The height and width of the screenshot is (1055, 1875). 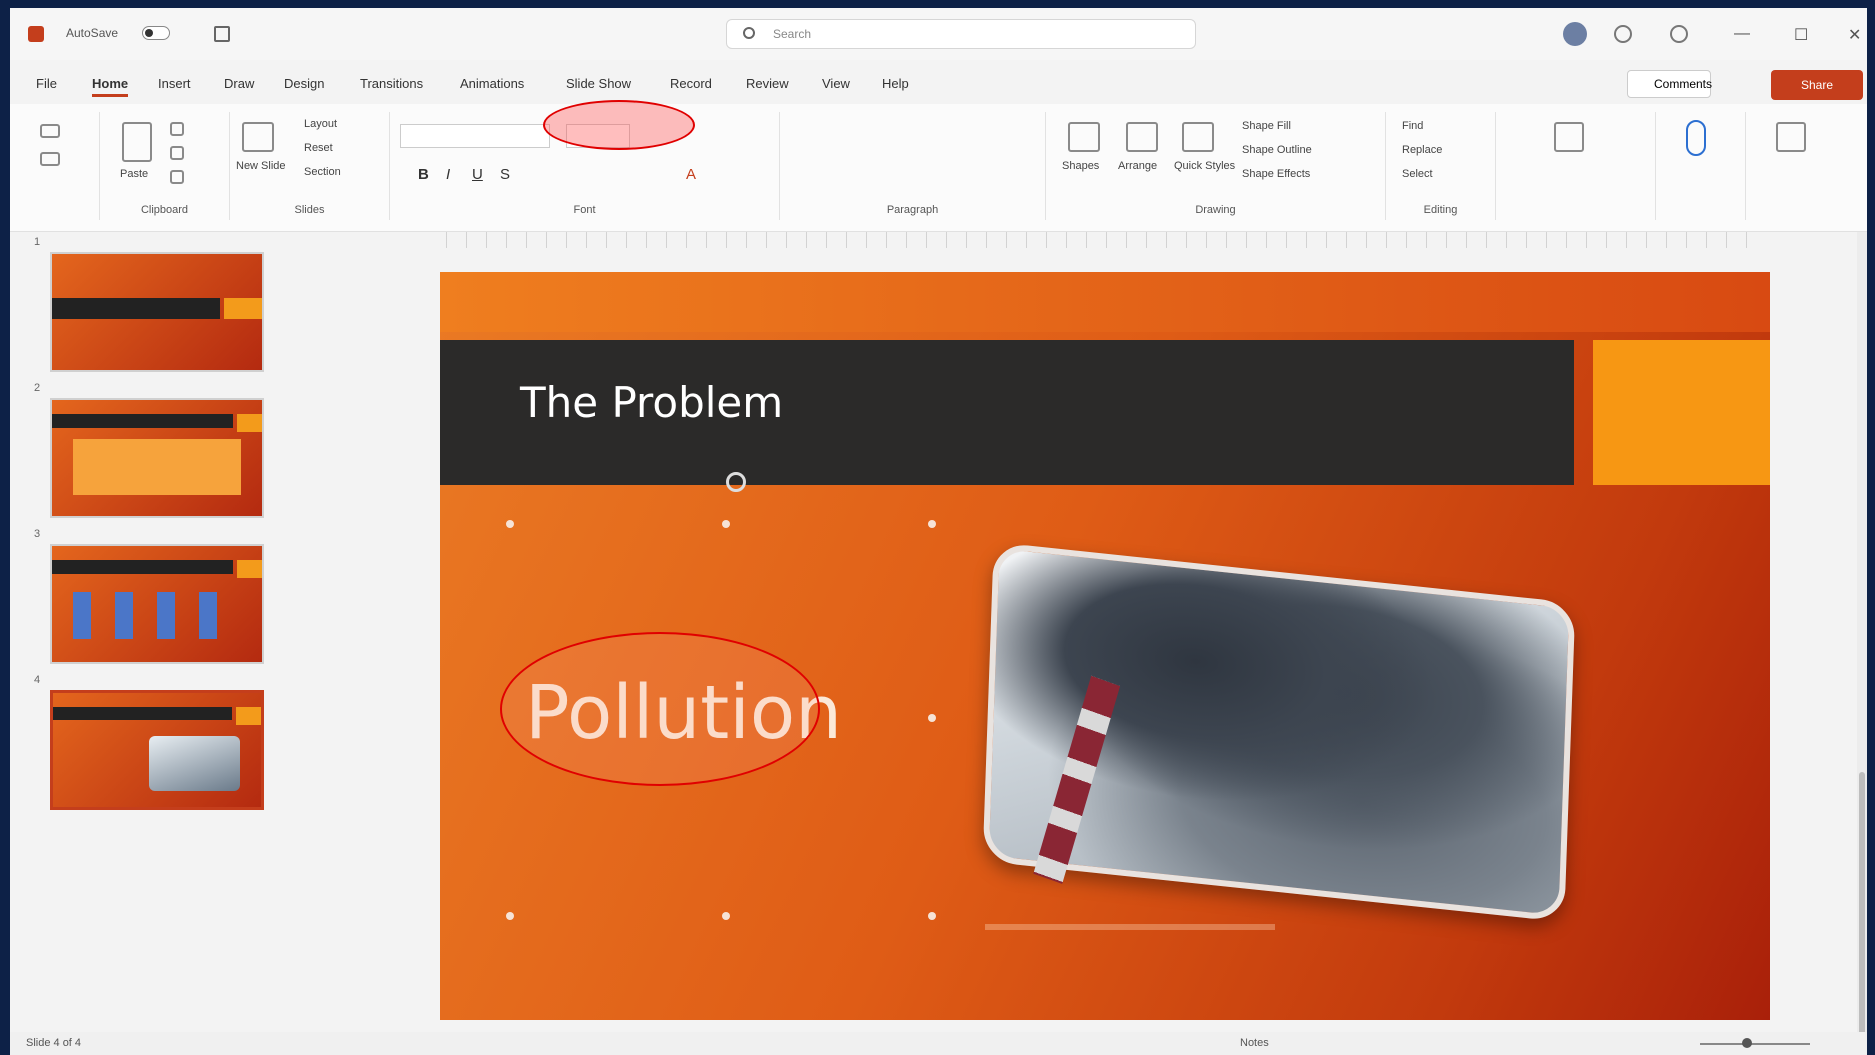 What do you see at coordinates (651, 402) in the screenshot?
I see `slide-title: The Problem` at bounding box center [651, 402].